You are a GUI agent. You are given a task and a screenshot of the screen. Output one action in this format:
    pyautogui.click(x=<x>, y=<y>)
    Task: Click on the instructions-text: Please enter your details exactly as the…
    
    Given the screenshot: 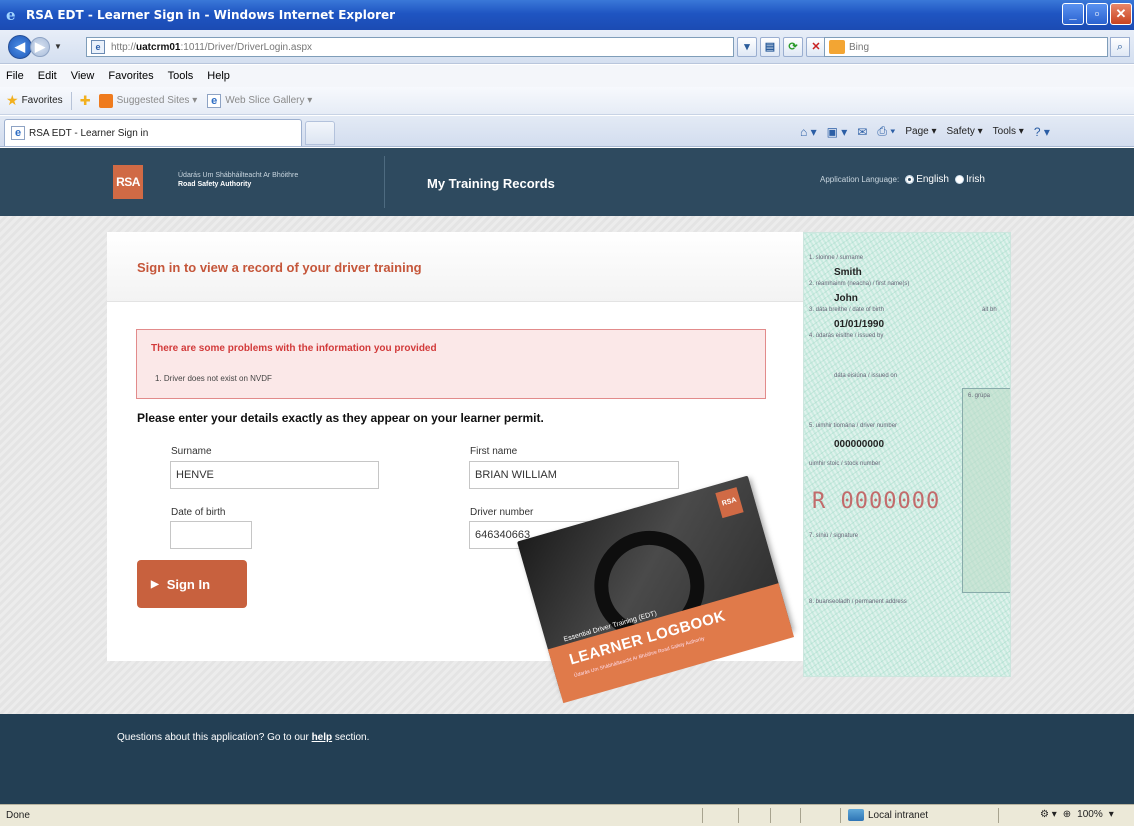 What is the action you would take?
    pyautogui.click(x=340, y=418)
    